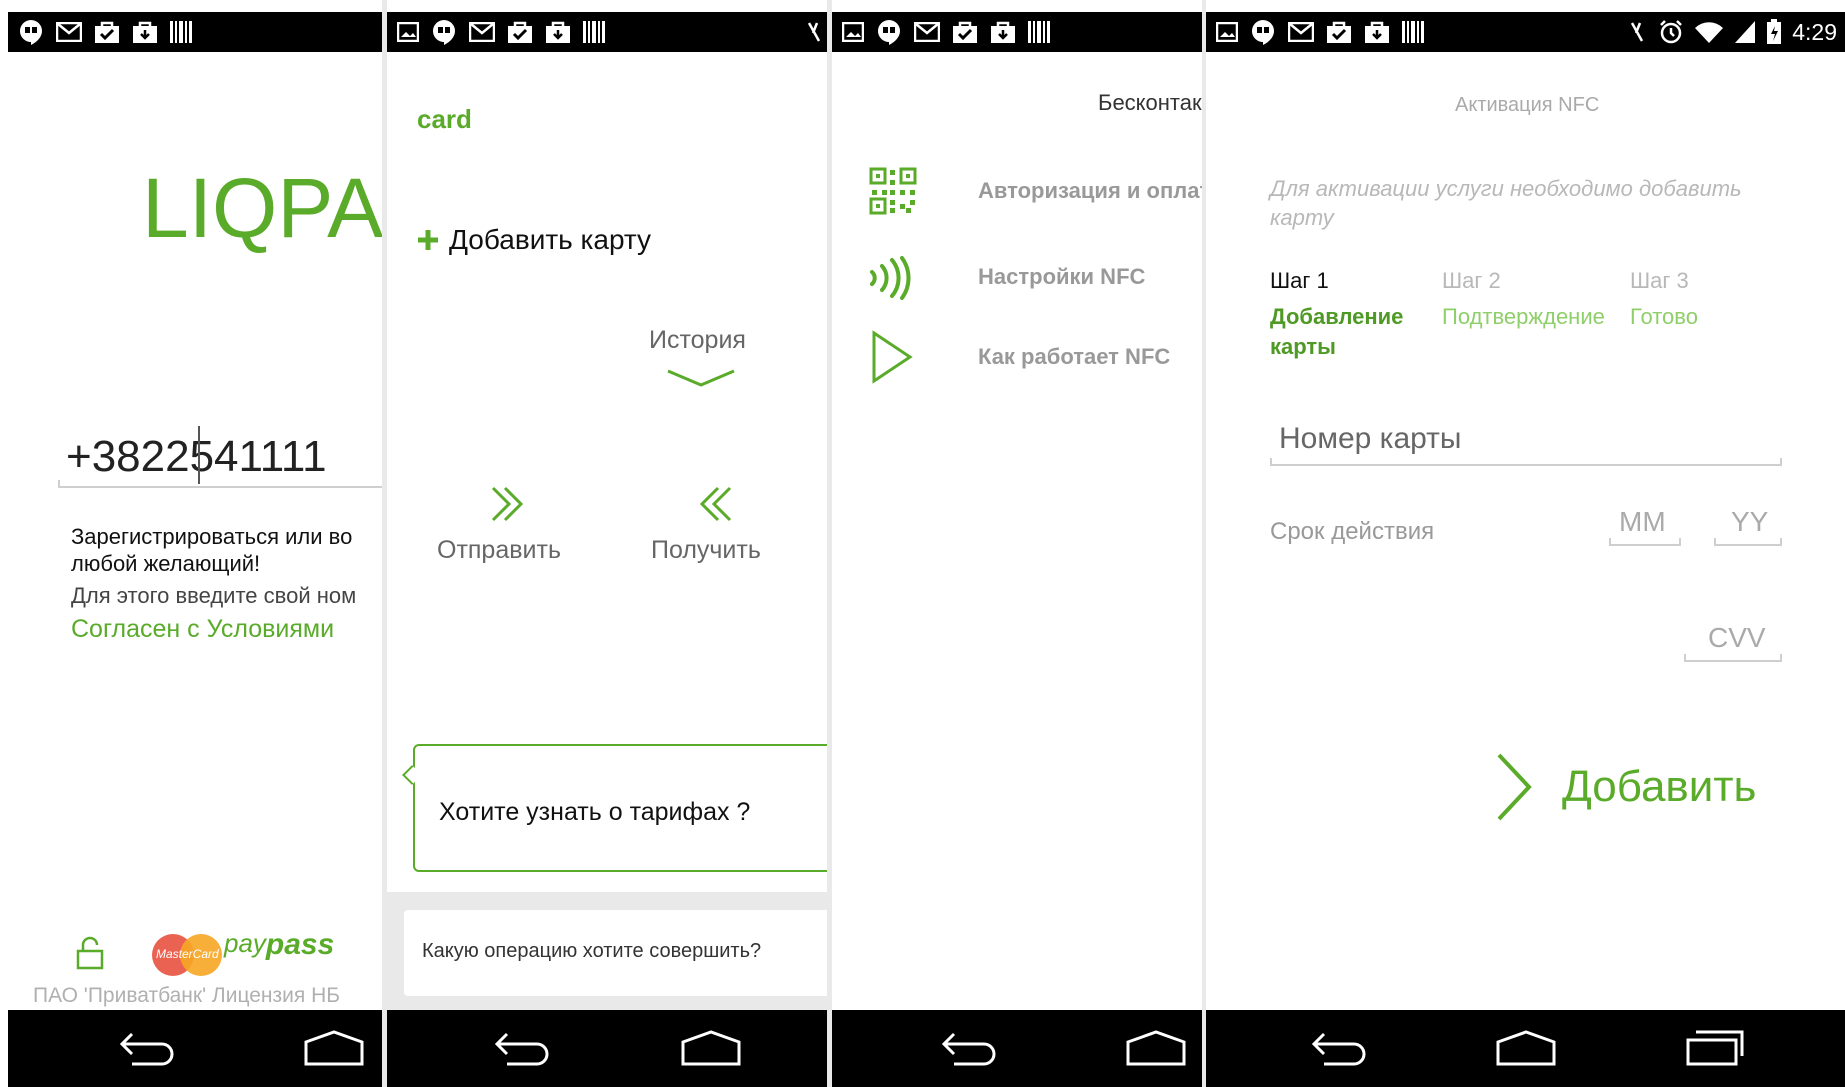 This screenshot has width=1845, height=1087. I want to click on expiry-month-underline, so click(1645, 542).